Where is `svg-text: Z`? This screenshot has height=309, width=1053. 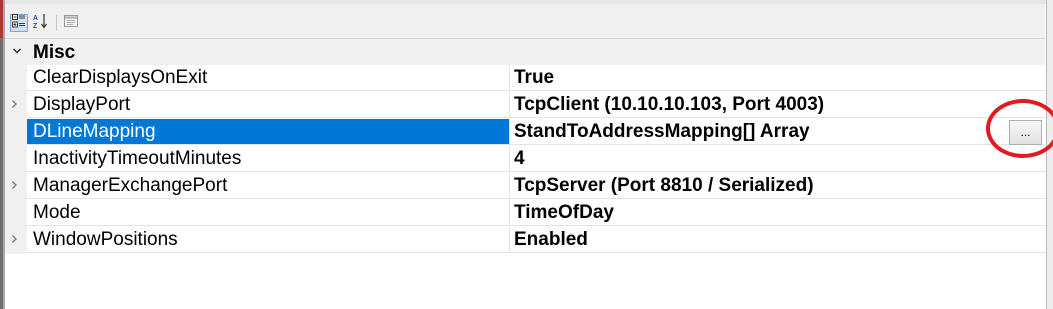
svg-text: Z is located at coordinates (35, 26).